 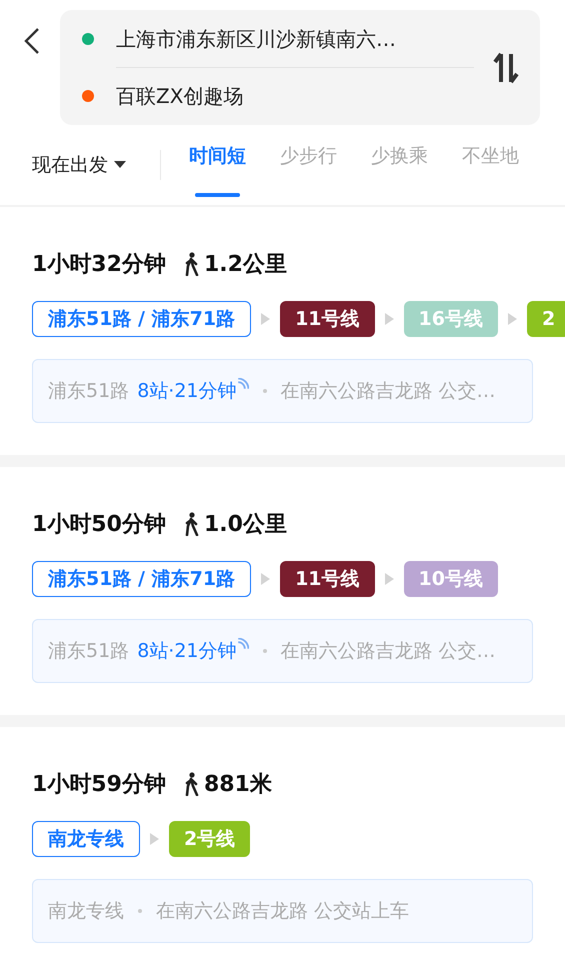 I want to click on destination-dot, so click(x=88, y=96).